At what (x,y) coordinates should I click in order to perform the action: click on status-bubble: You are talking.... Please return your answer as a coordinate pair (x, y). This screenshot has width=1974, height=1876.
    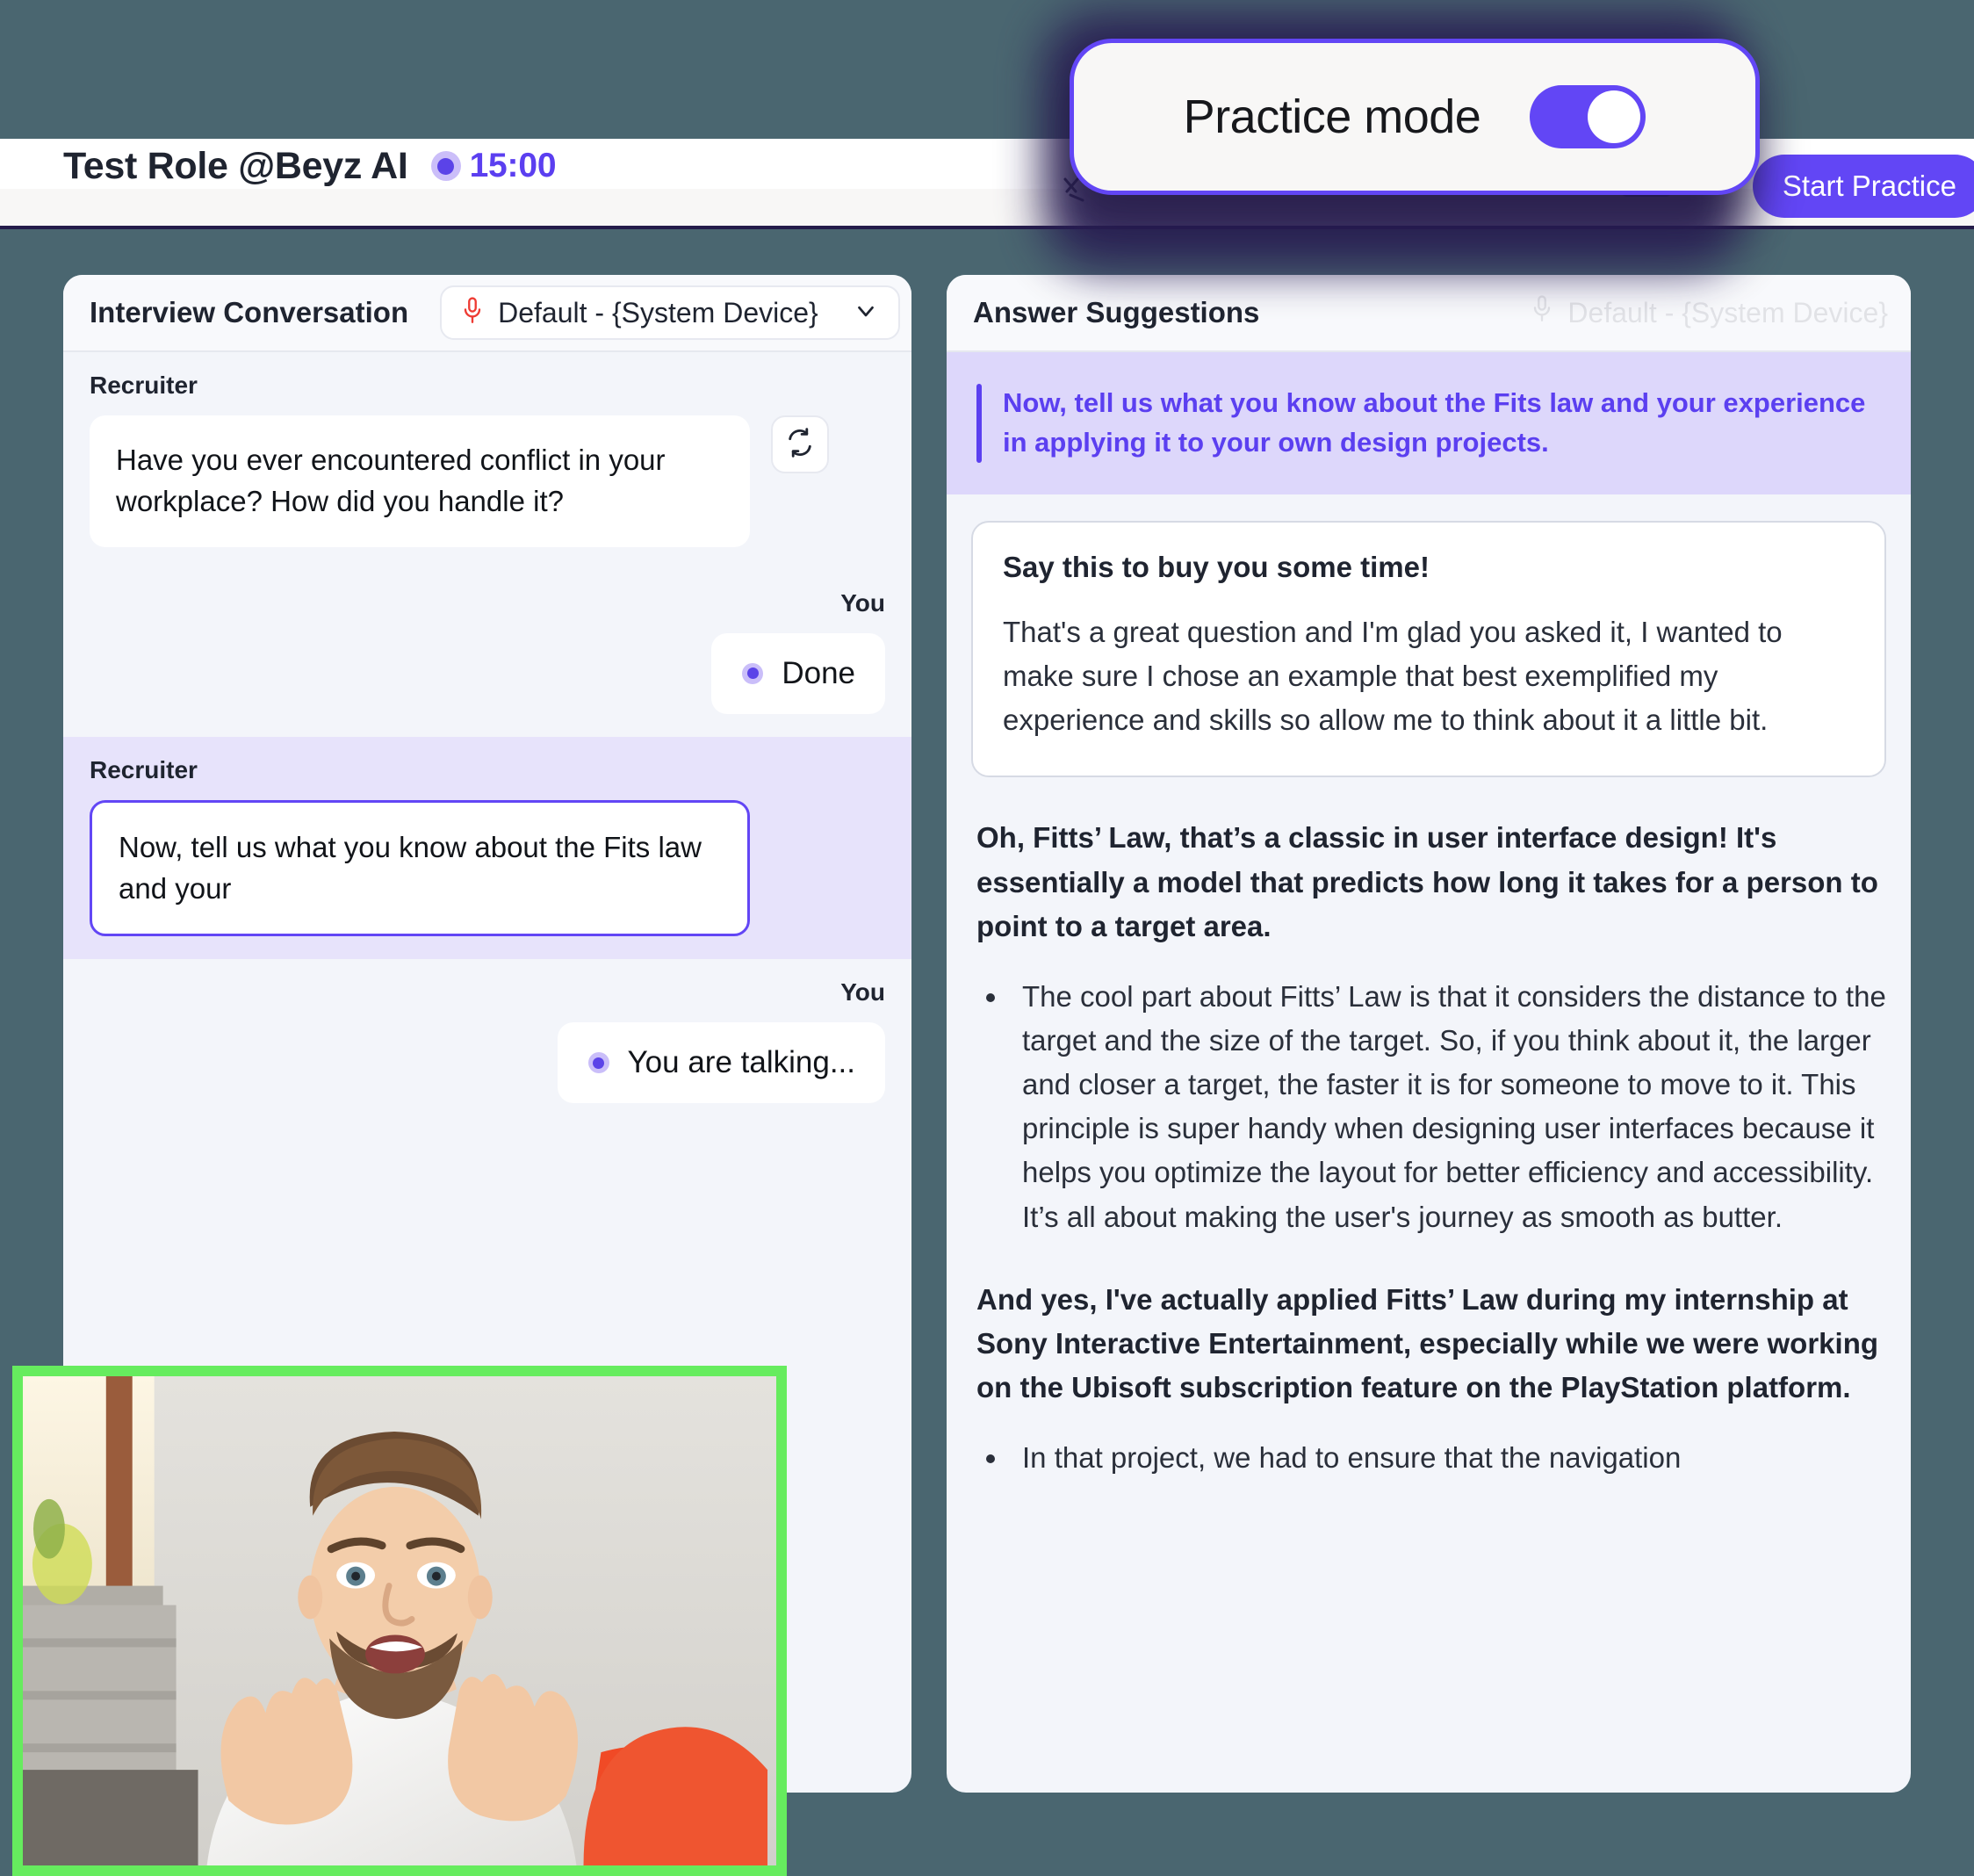
    Looking at the image, I should click on (721, 1063).